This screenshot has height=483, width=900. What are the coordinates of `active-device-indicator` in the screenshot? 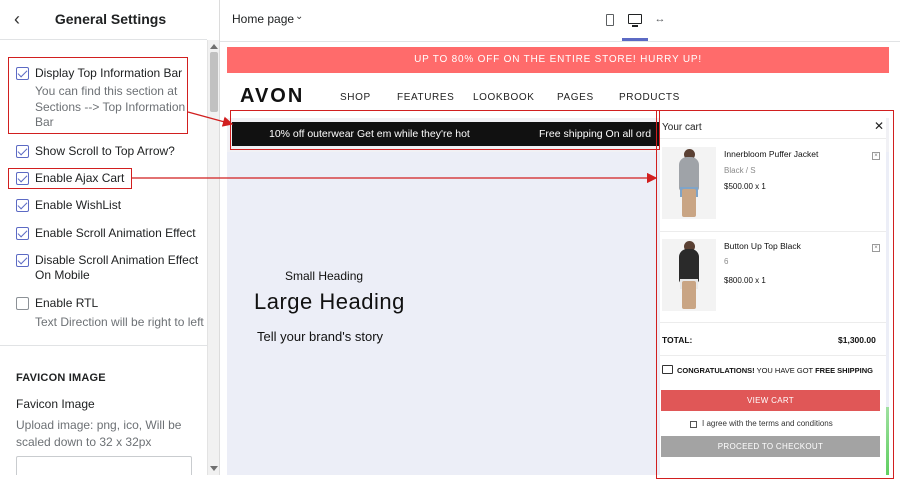 It's located at (635, 39).